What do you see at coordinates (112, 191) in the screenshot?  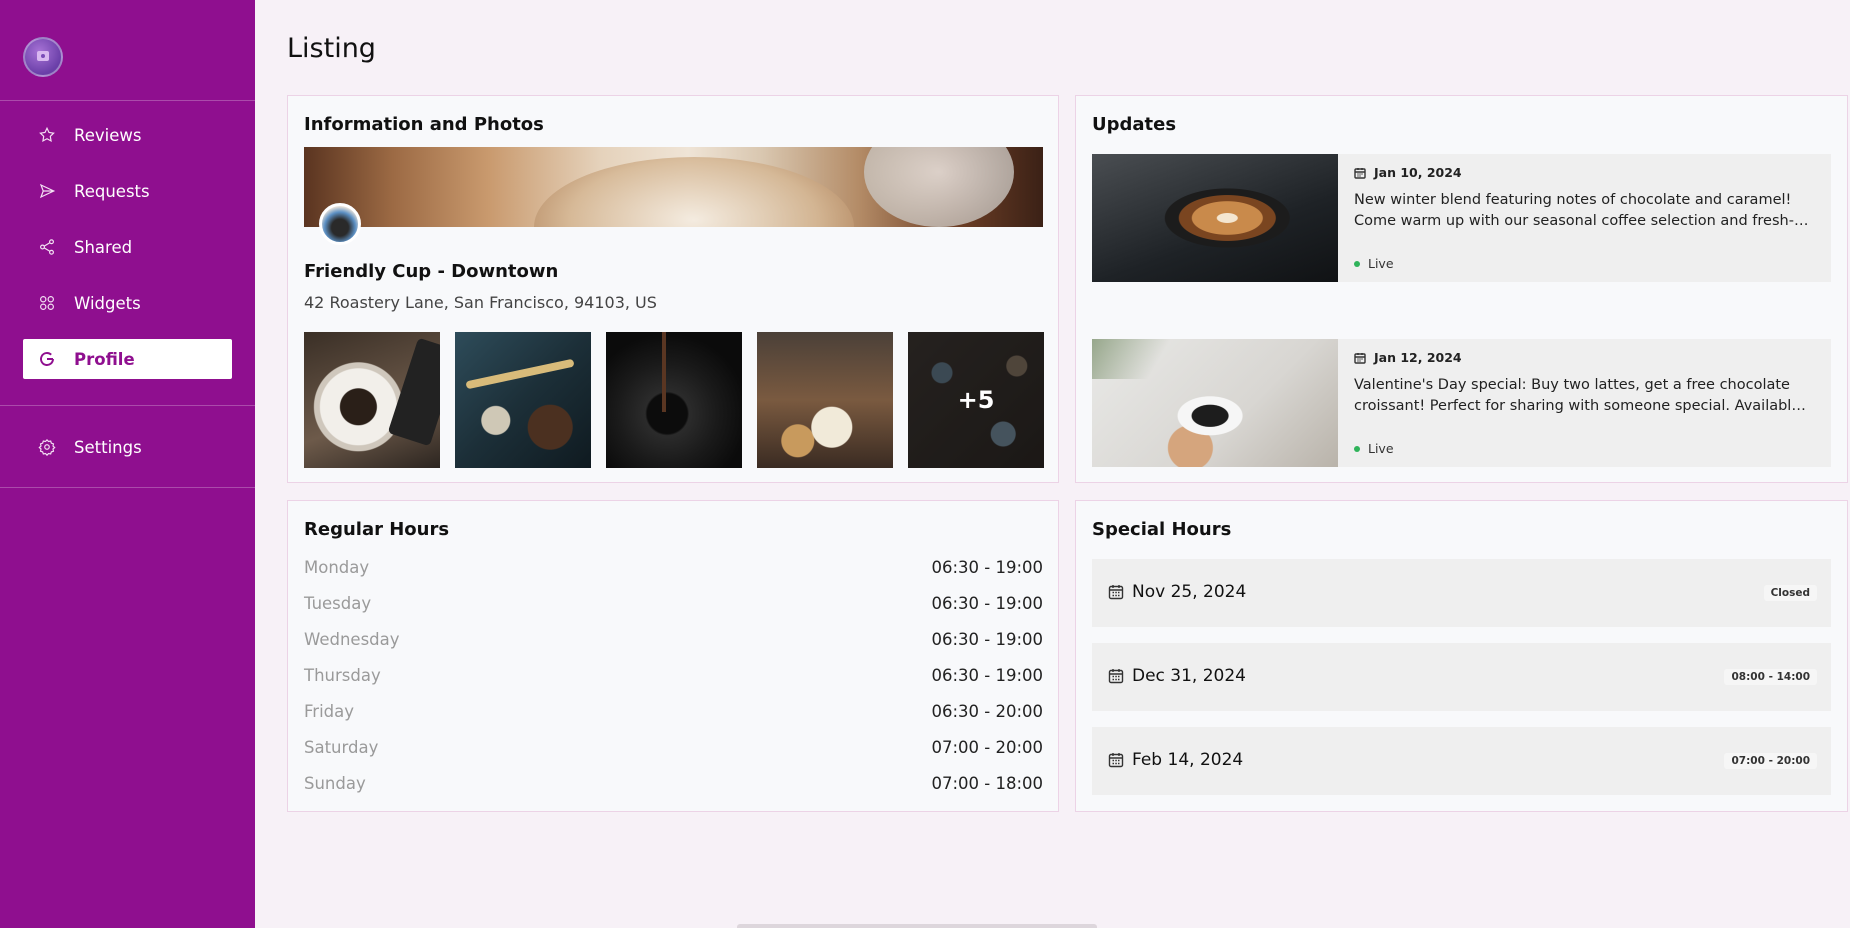 I see `sidebar-item-label: Requests` at bounding box center [112, 191].